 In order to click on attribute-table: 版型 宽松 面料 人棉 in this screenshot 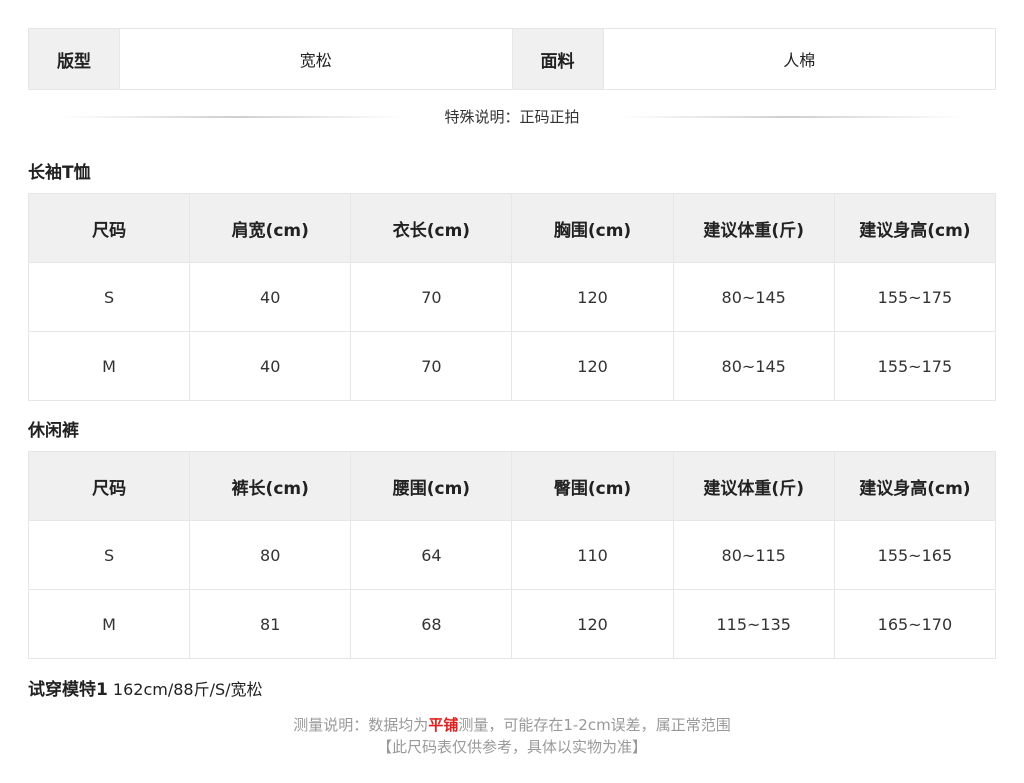, I will do `click(512, 59)`.